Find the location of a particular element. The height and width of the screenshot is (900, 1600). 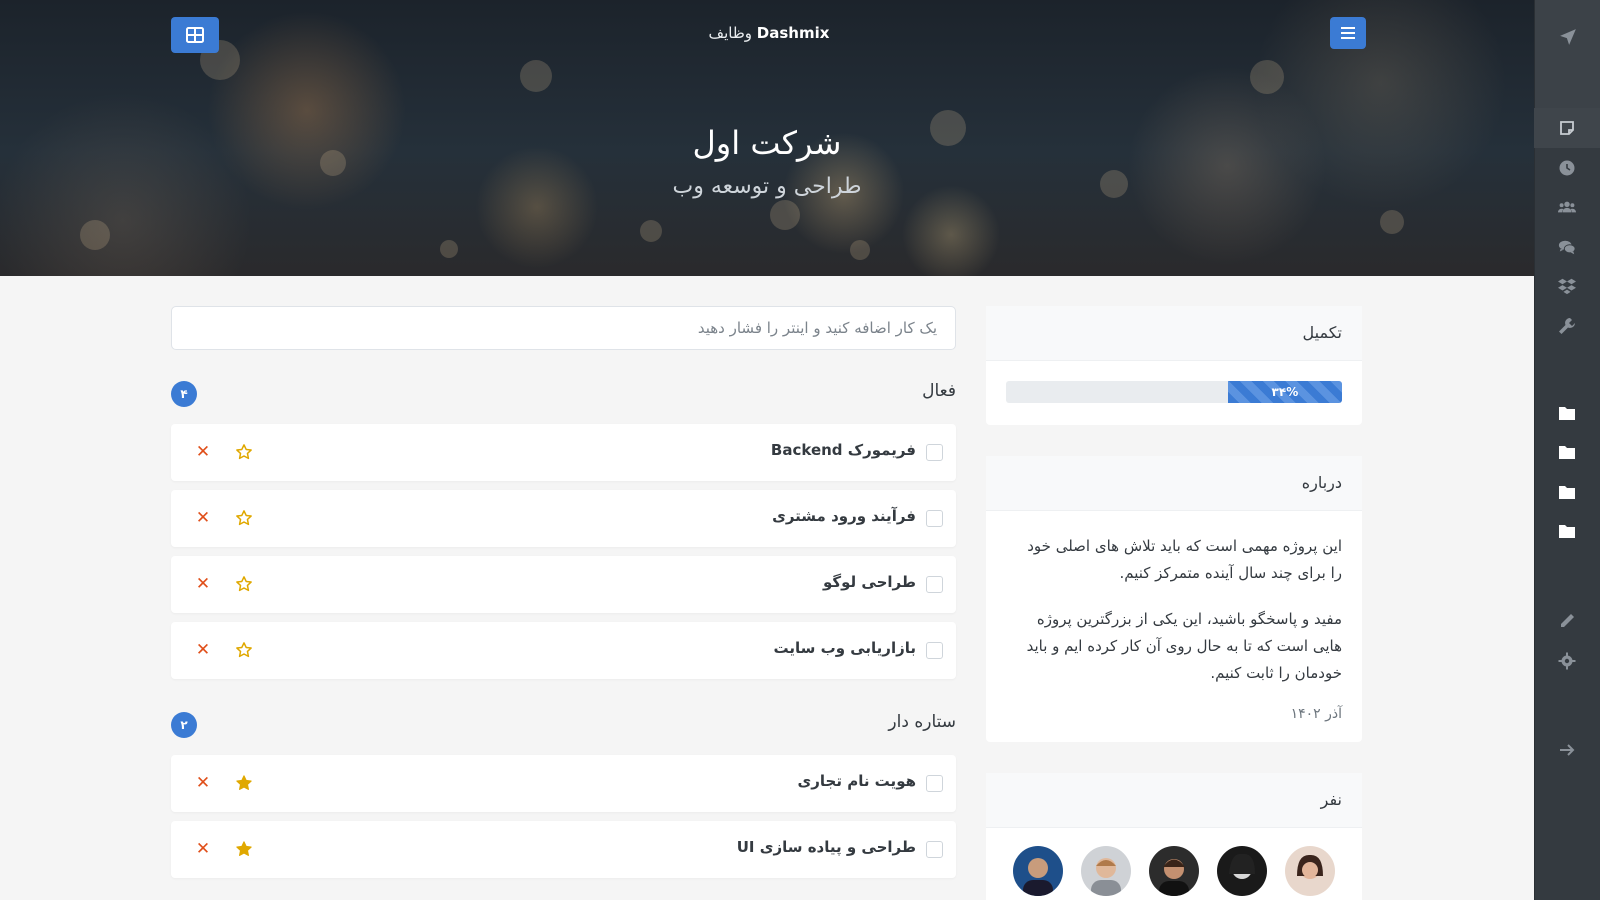

menu-icon is located at coordinates (1348, 33).